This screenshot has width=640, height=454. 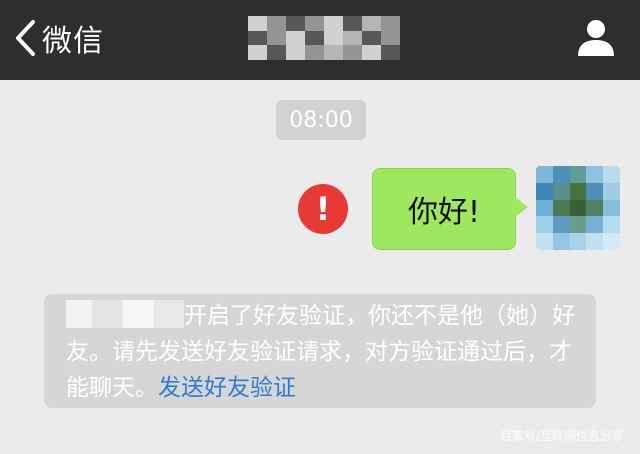 I want to click on watermark: 百家号/互联网信息分享, so click(x=561, y=436).